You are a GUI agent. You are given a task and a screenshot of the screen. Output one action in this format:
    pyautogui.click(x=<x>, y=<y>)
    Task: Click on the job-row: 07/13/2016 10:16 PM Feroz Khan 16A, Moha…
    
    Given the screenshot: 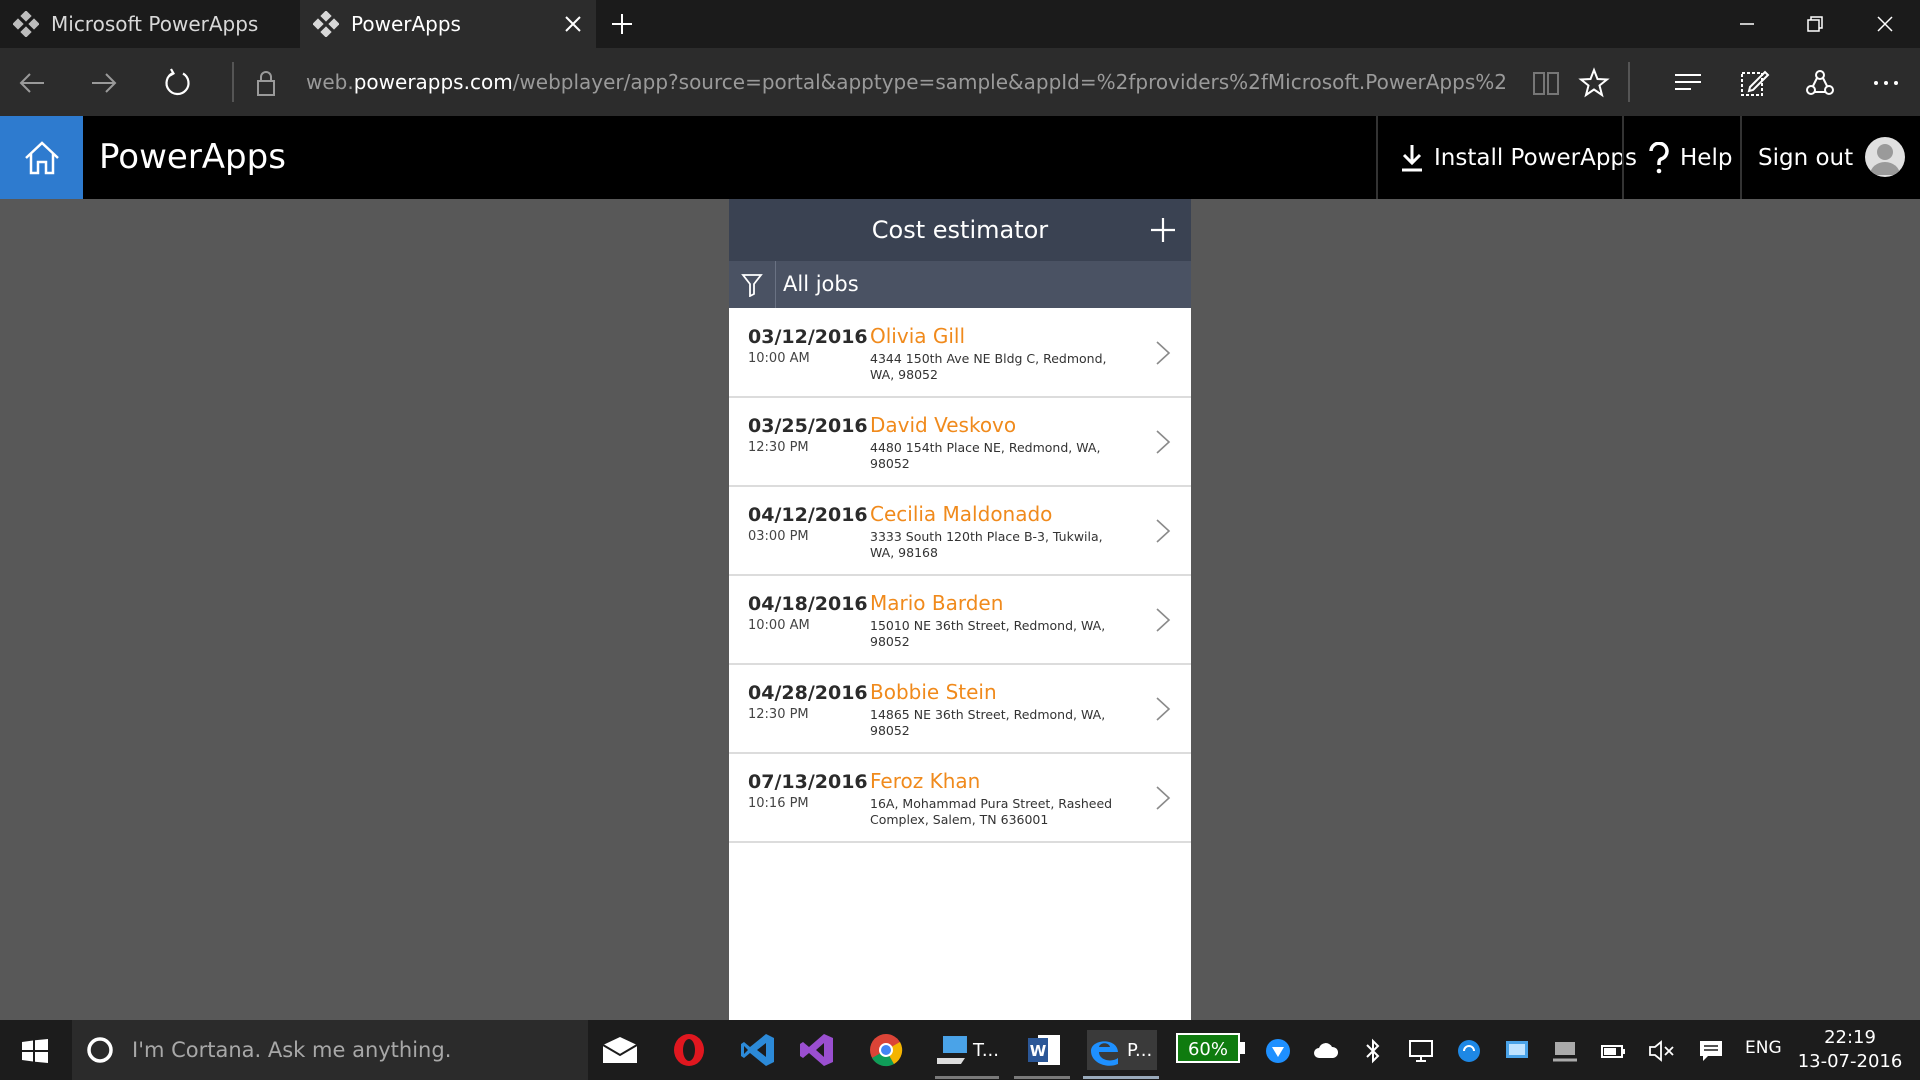 What is the action you would take?
    pyautogui.click(x=960, y=798)
    